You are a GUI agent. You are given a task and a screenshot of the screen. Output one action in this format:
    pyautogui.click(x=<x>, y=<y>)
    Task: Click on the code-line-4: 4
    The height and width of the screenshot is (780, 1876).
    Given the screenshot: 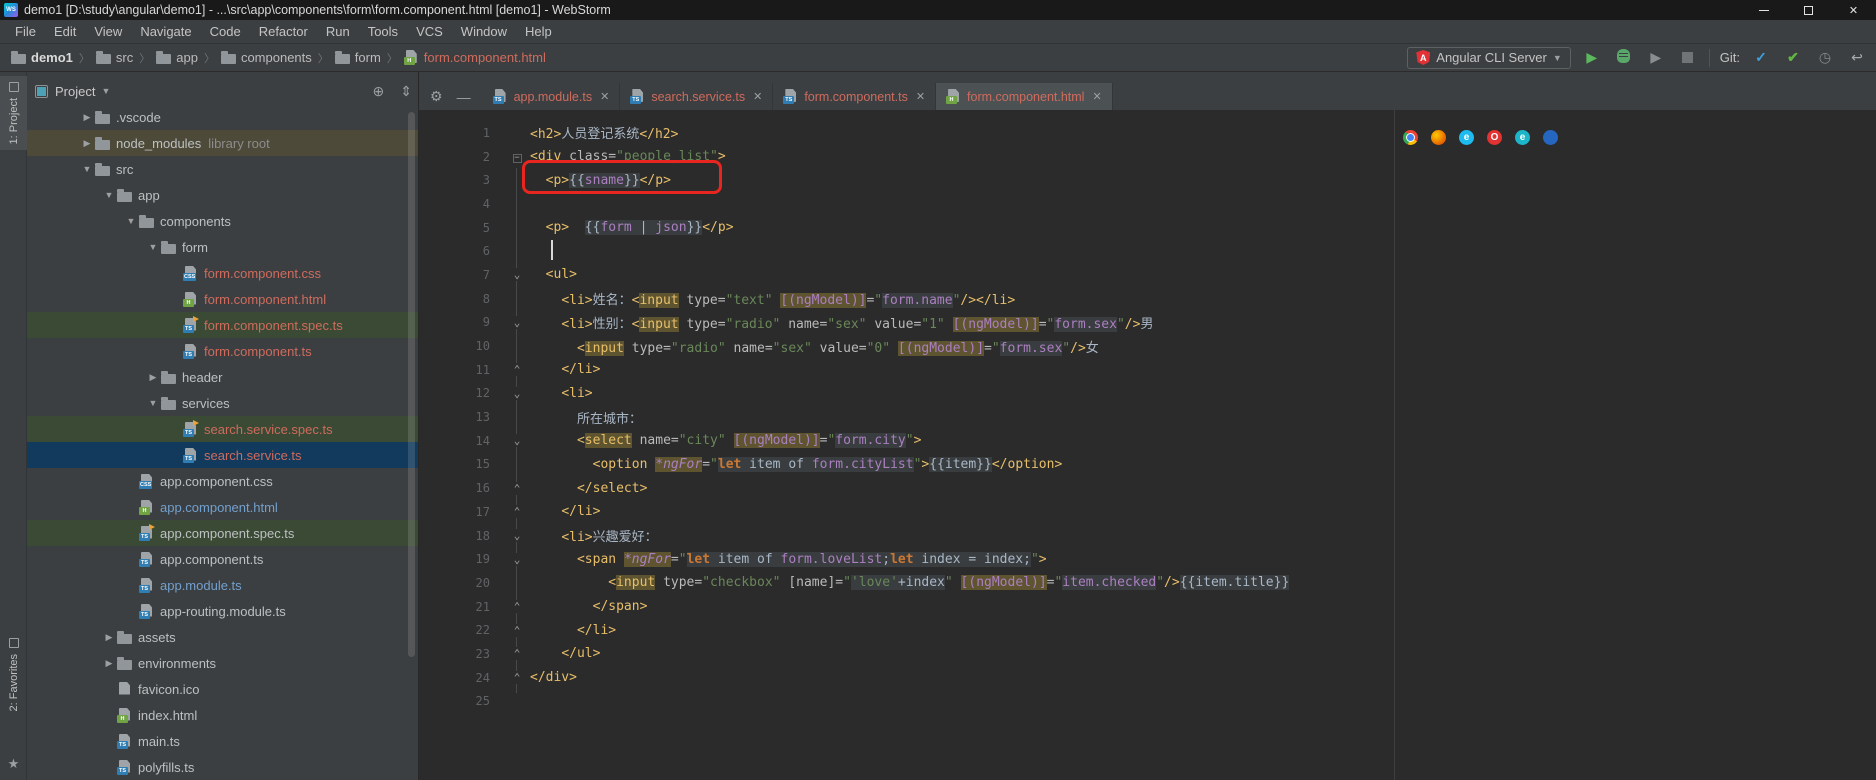 What is the action you would take?
    pyautogui.click(x=1147, y=204)
    